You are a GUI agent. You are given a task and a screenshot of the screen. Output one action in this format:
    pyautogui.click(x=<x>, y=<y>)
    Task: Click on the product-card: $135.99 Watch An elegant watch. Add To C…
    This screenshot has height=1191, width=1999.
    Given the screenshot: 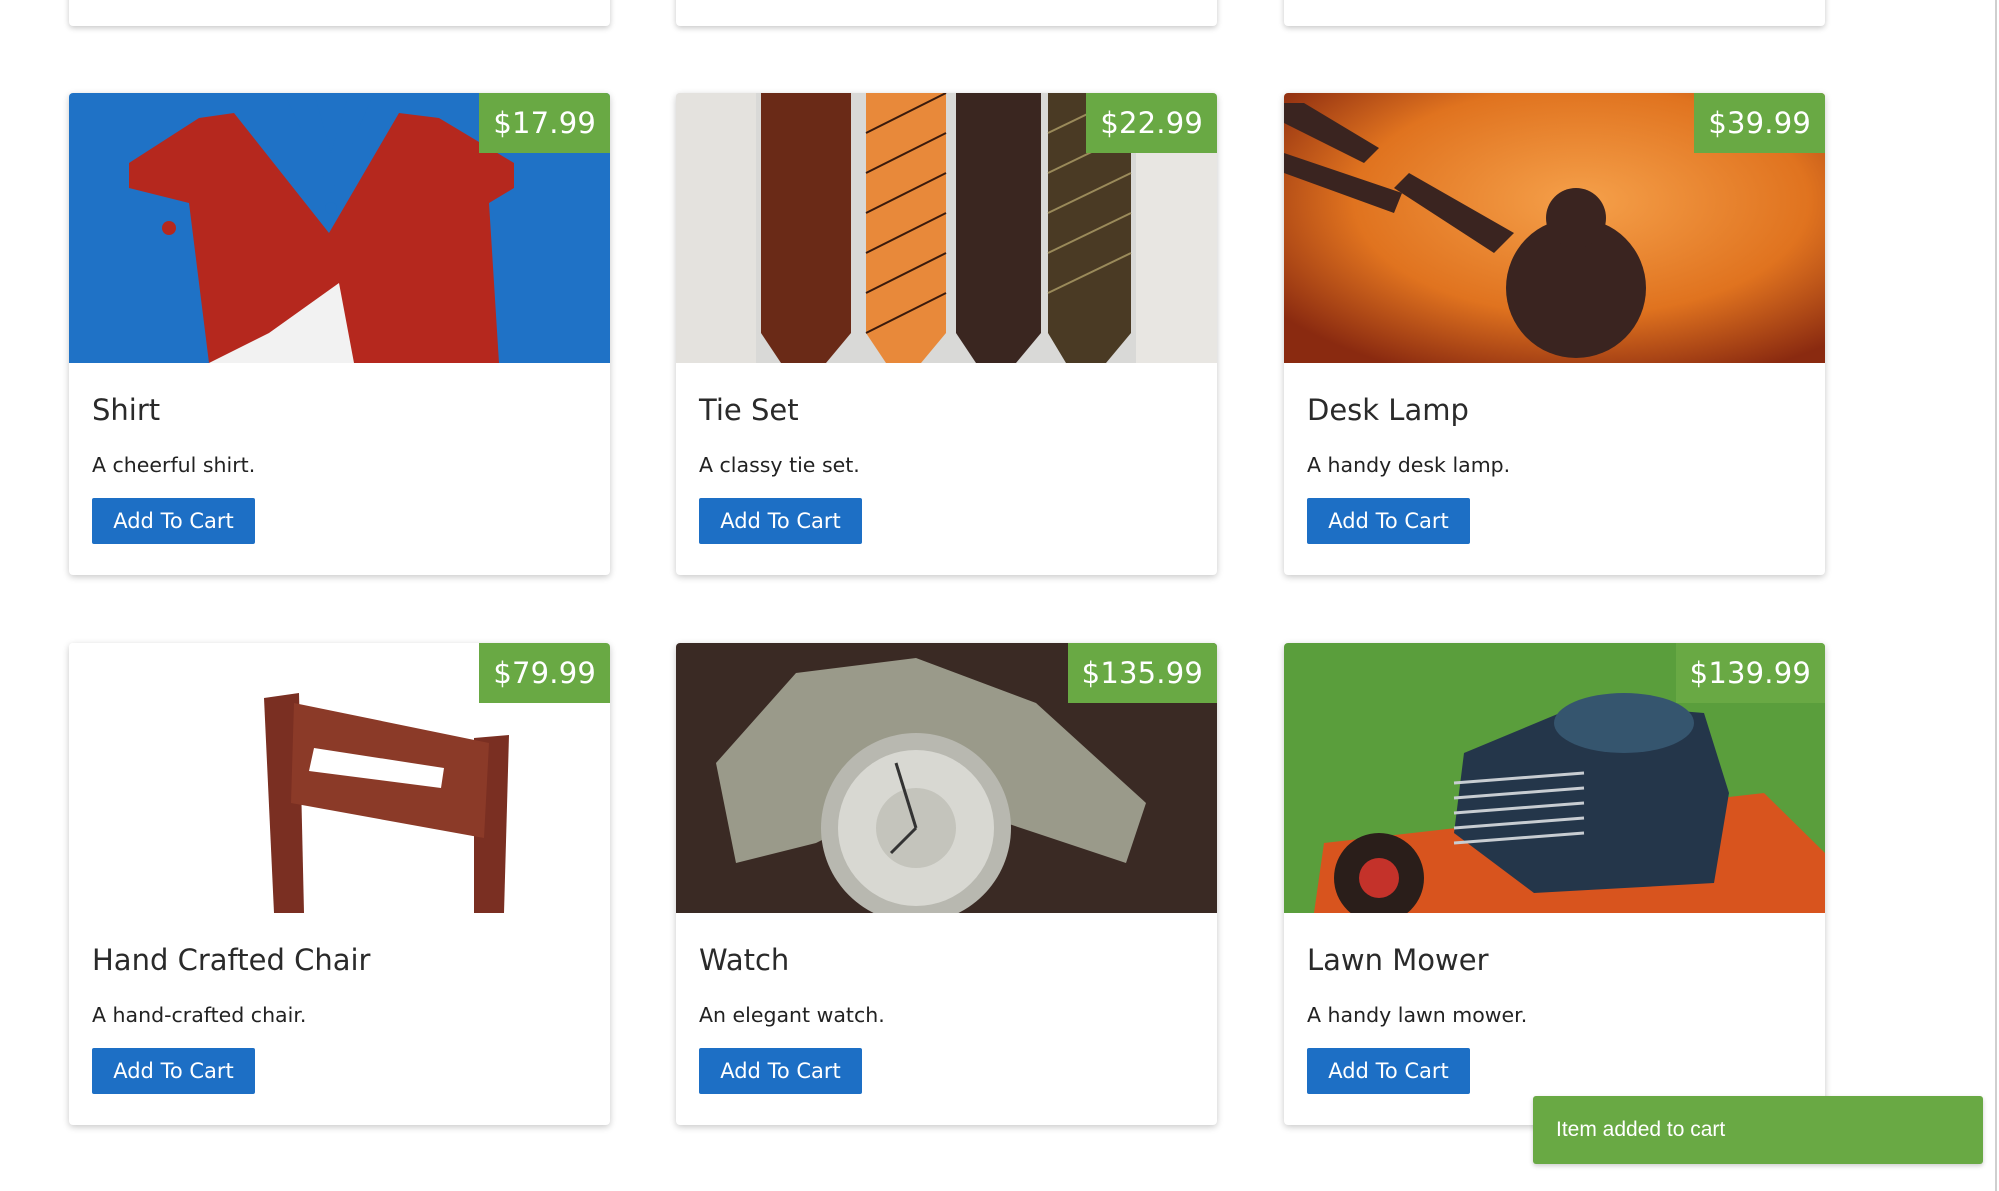 What is the action you would take?
    pyautogui.click(x=946, y=884)
    